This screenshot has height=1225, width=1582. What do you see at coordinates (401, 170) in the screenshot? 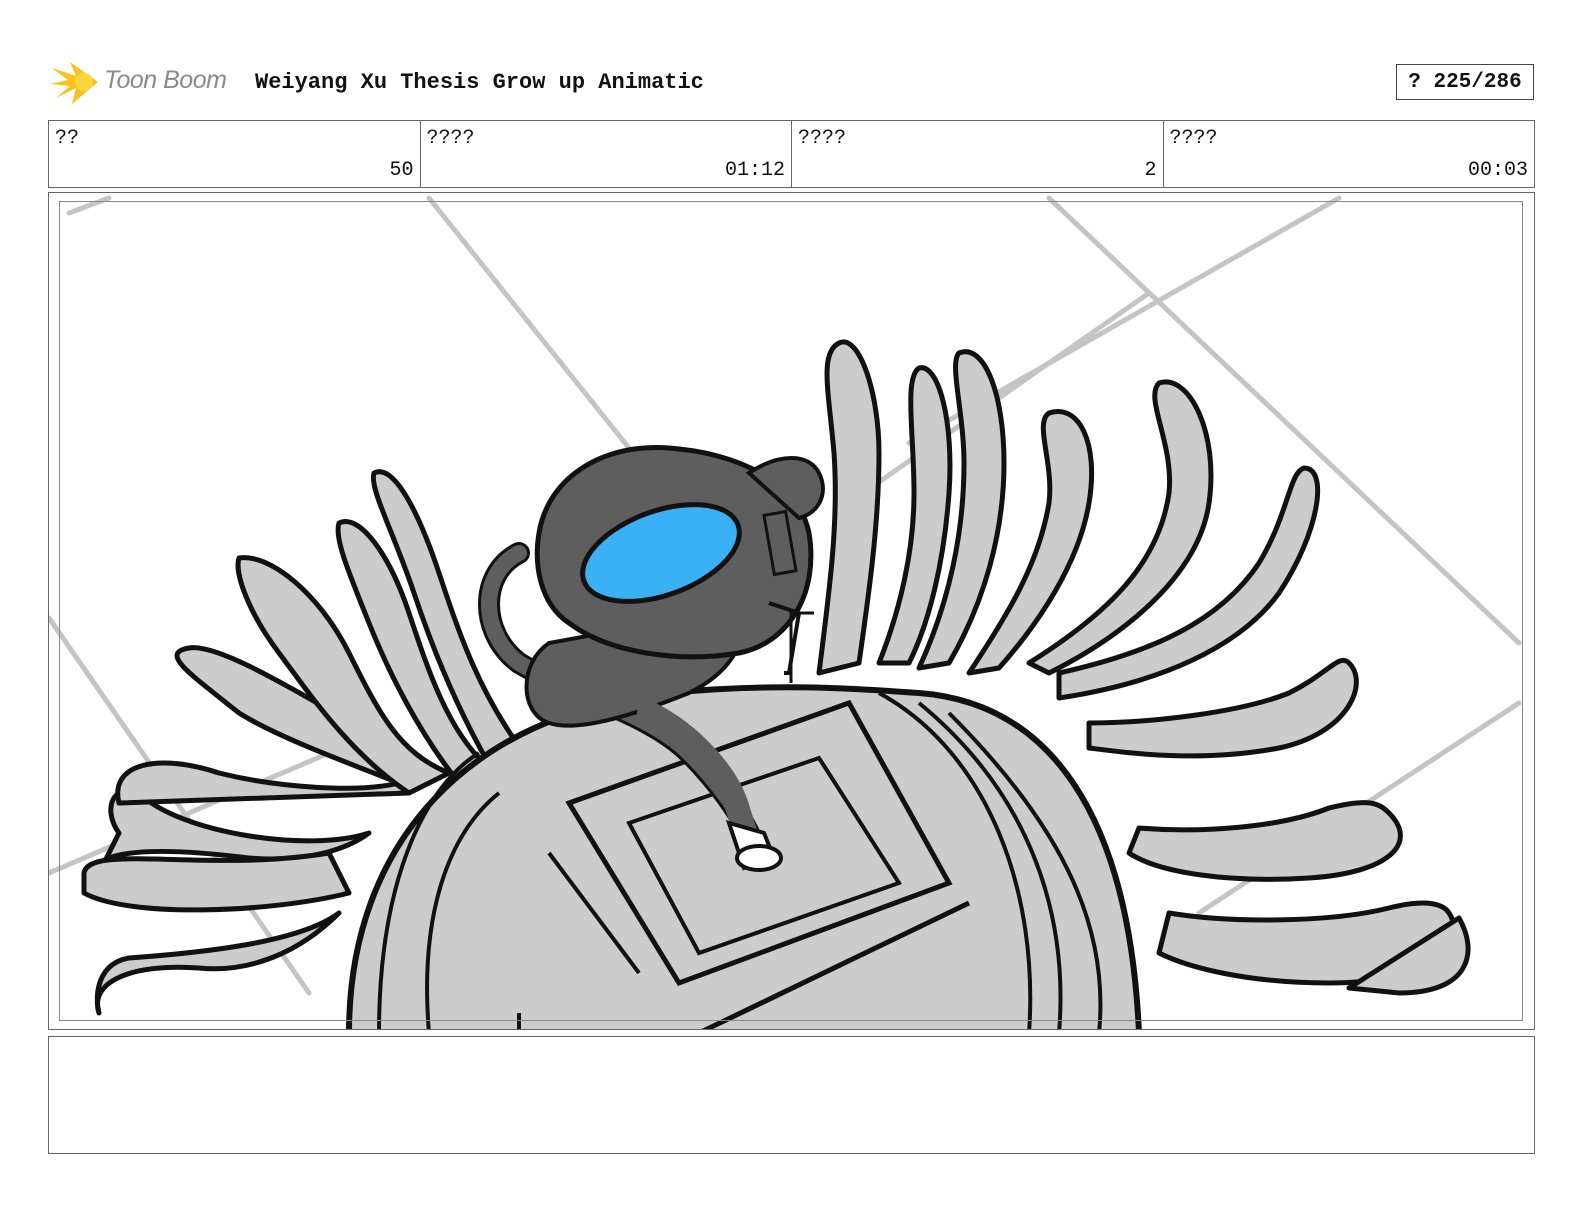
I see `info-value: 50` at bounding box center [401, 170].